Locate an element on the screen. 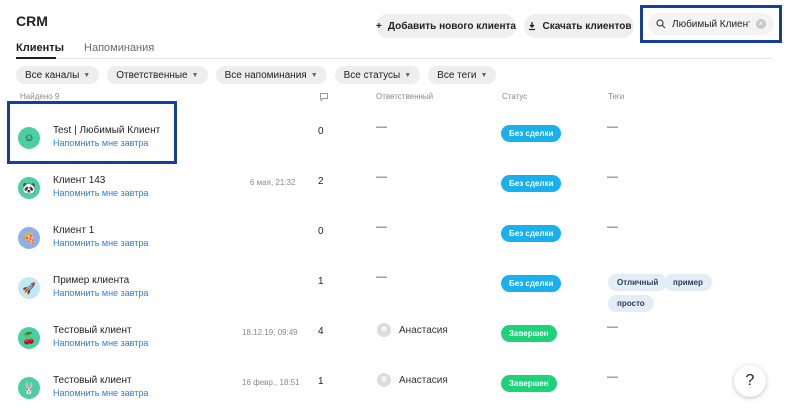 Image resolution: width=787 pixels, height=408 pixels. pizza-icon: 🍕 is located at coordinates (29, 238).